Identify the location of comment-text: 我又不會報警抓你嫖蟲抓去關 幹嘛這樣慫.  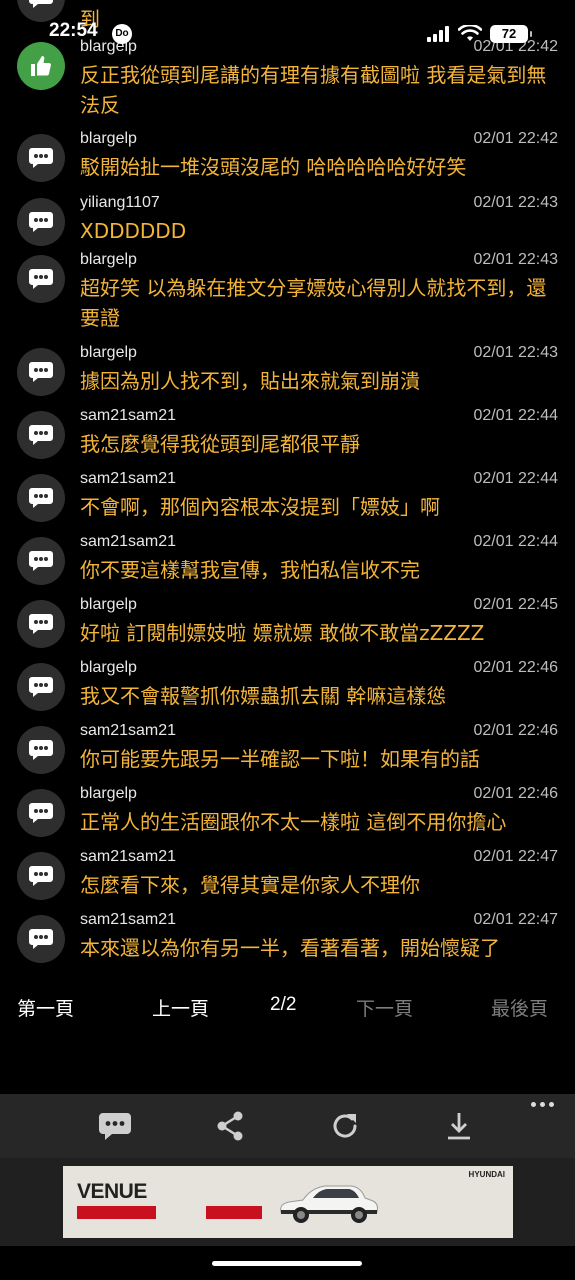
(263, 696).